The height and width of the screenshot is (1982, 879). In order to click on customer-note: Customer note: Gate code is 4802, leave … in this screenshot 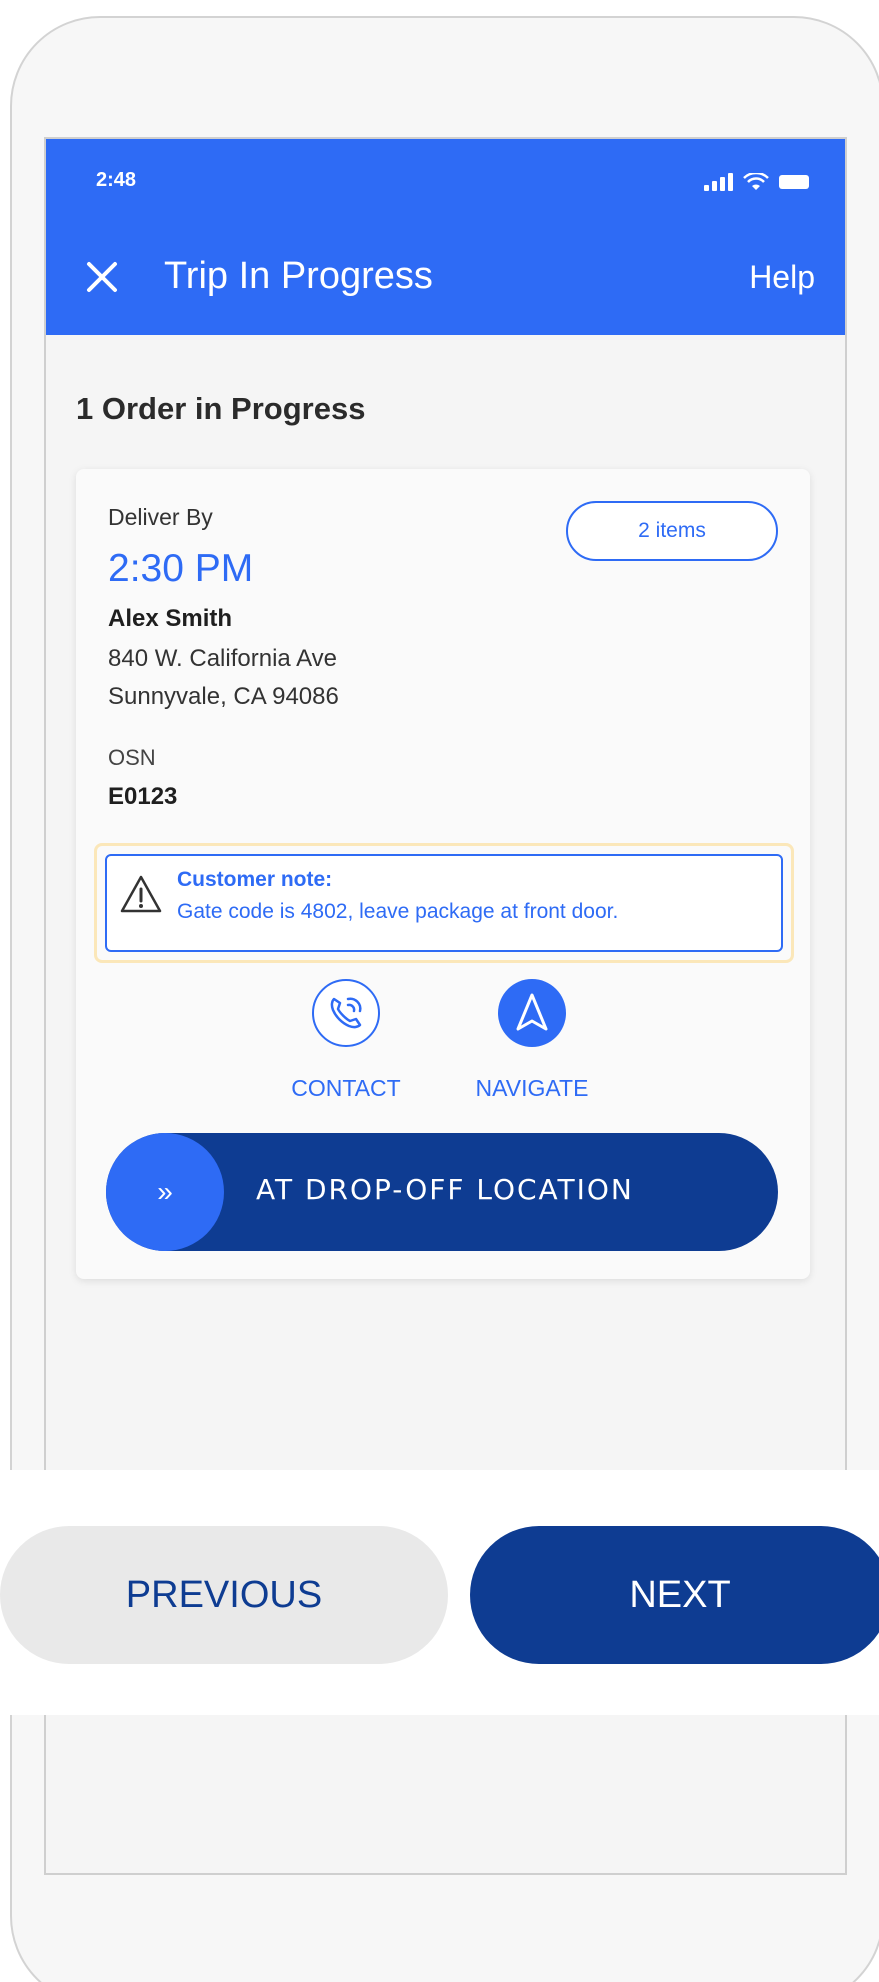, I will do `click(444, 903)`.